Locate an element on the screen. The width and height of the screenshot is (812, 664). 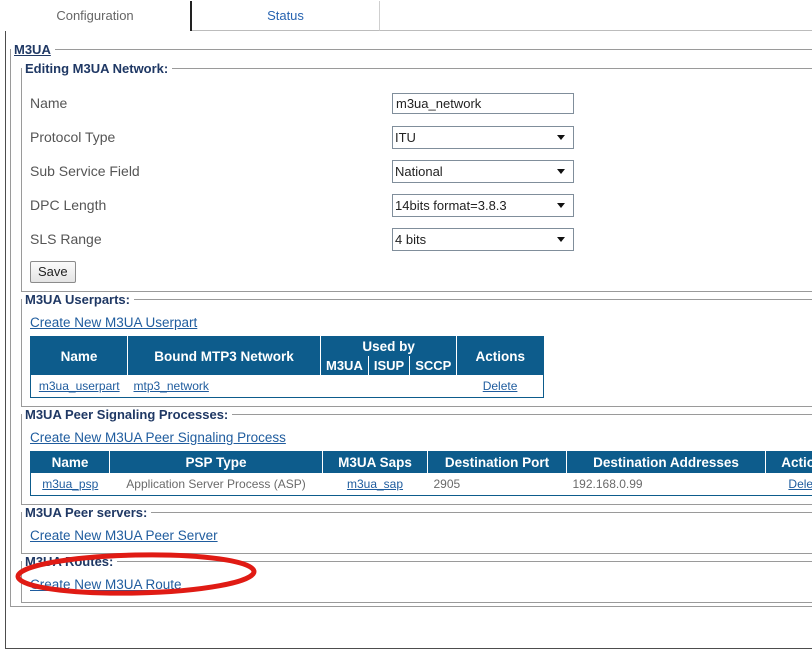
sls-range-select: 4 bits is located at coordinates (483, 239).